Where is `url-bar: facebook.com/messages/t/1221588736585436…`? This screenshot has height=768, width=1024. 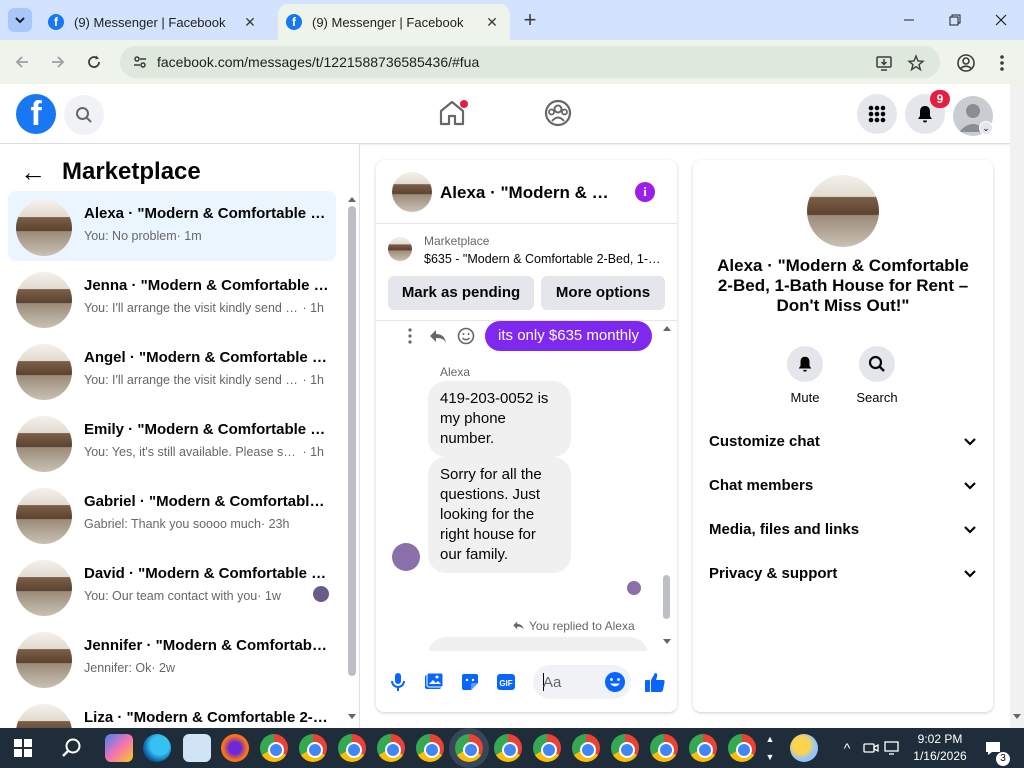 url-bar: facebook.com/messages/t/1221588736585436… is located at coordinates (530, 62).